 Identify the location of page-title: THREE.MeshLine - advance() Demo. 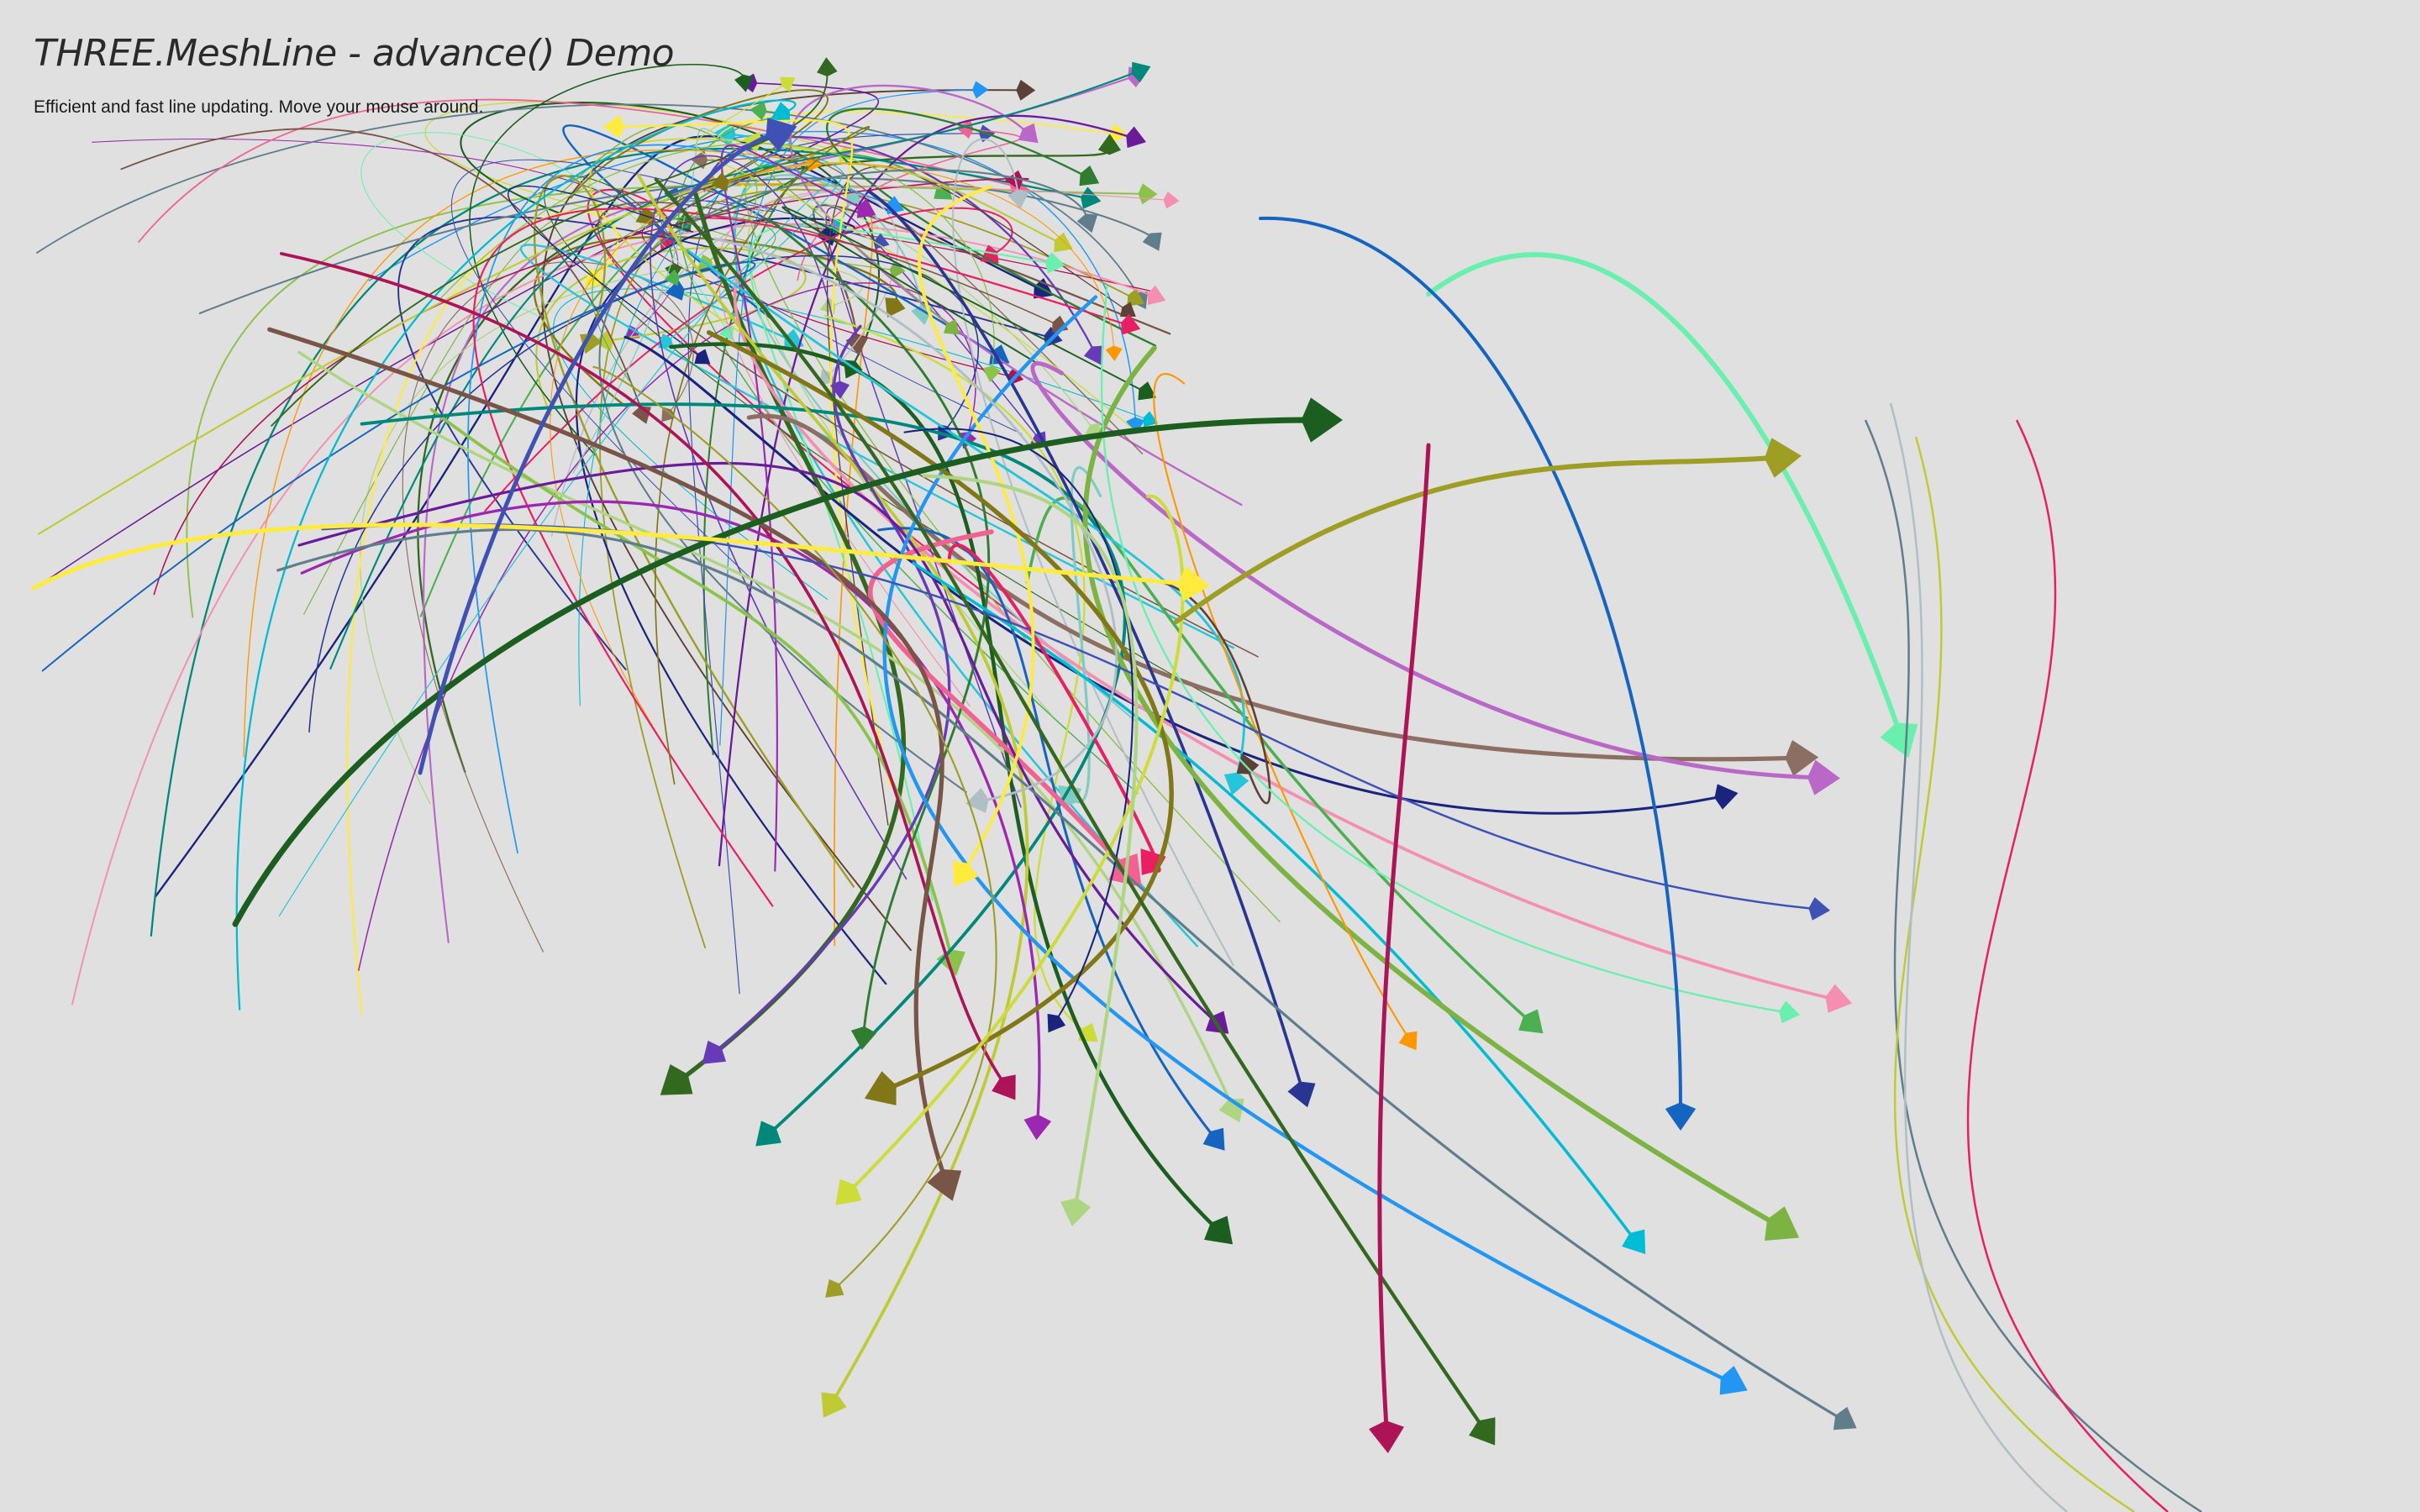
(354, 53).